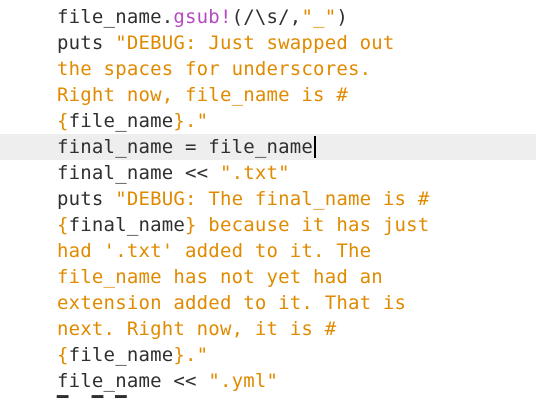  Describe the element at coordinates (254, 173) in the screenshot. I see `code-token: ".txt"` at that location.